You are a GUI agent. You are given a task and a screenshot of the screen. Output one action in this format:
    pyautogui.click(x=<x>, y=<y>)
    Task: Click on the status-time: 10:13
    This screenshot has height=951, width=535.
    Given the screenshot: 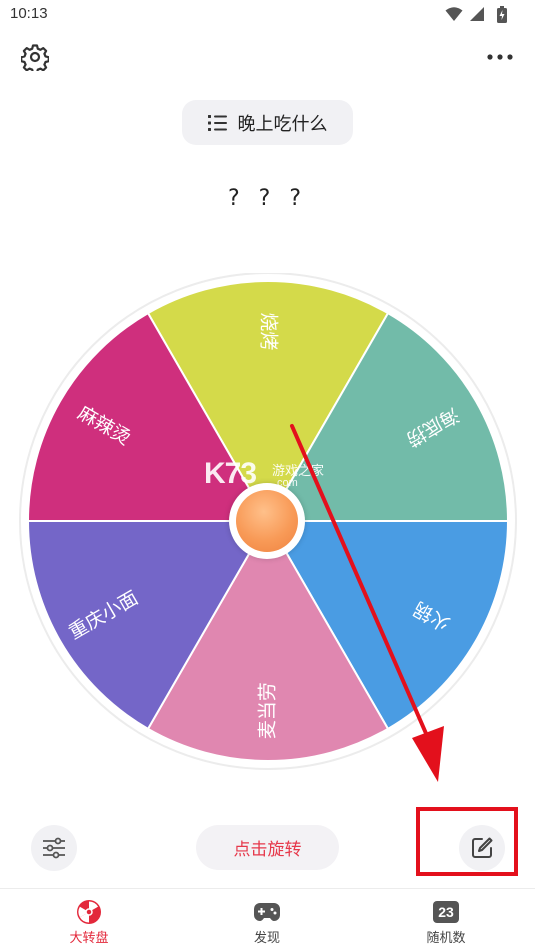 What is the action you would take?
    pyautogui.click(x=29, y=13)
    